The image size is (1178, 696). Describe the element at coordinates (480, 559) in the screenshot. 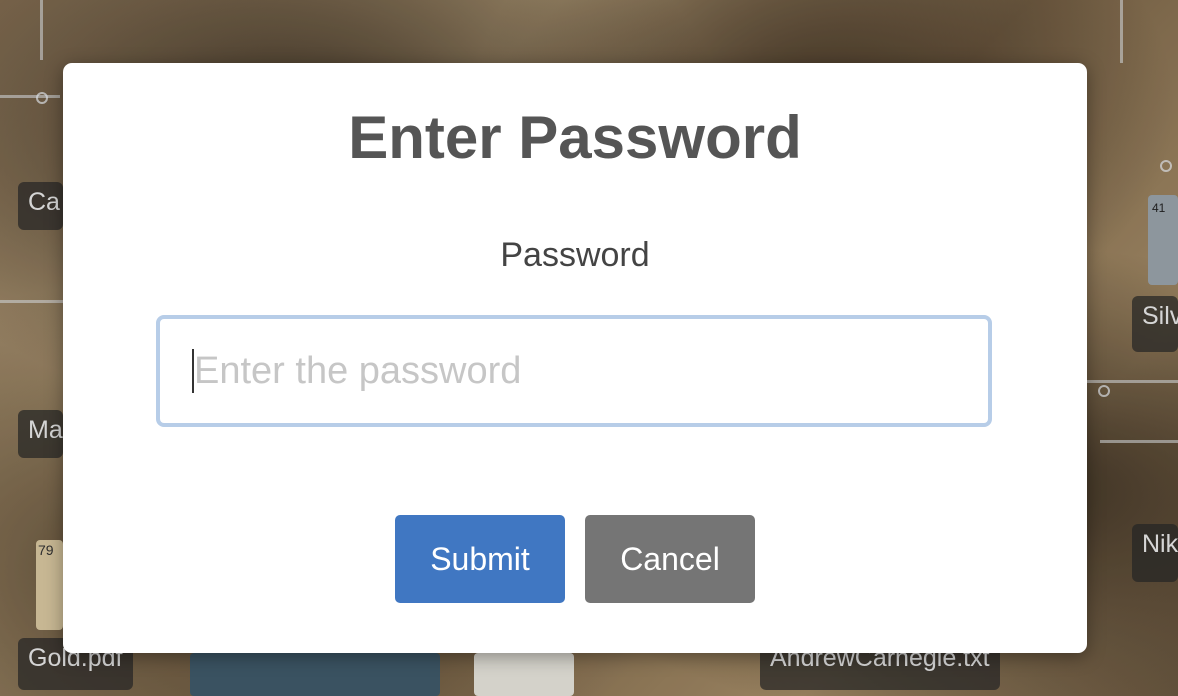

I see `submit-button: Submit` at that location.